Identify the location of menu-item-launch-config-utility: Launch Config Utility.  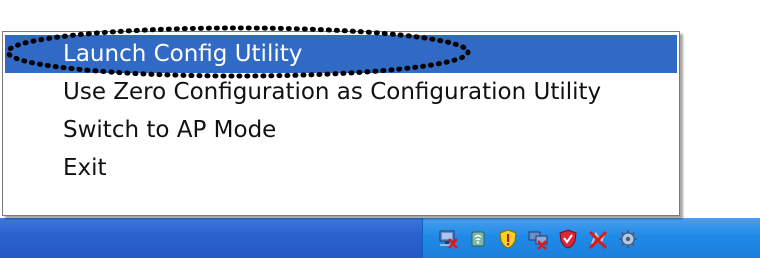
(341, 54).